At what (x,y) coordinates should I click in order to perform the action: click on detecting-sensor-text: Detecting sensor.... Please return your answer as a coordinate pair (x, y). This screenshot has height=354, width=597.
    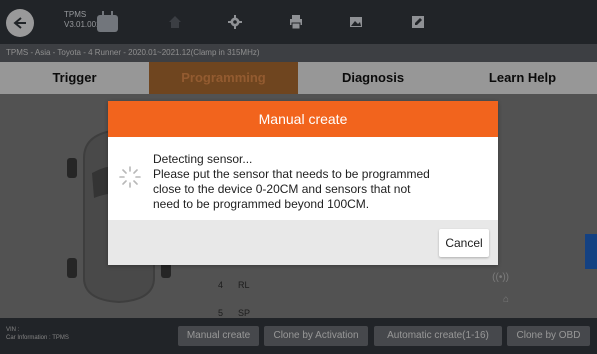
    Looking at the image, I should click on (203, 159).